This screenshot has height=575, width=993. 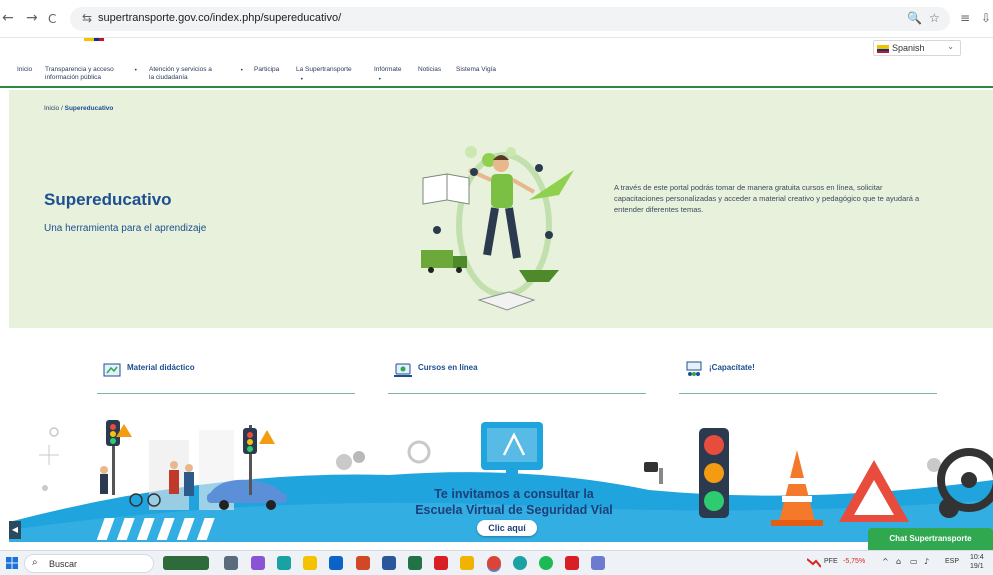 I want to click on tray-chevron-icon: ^, so click(x=885, y=561).